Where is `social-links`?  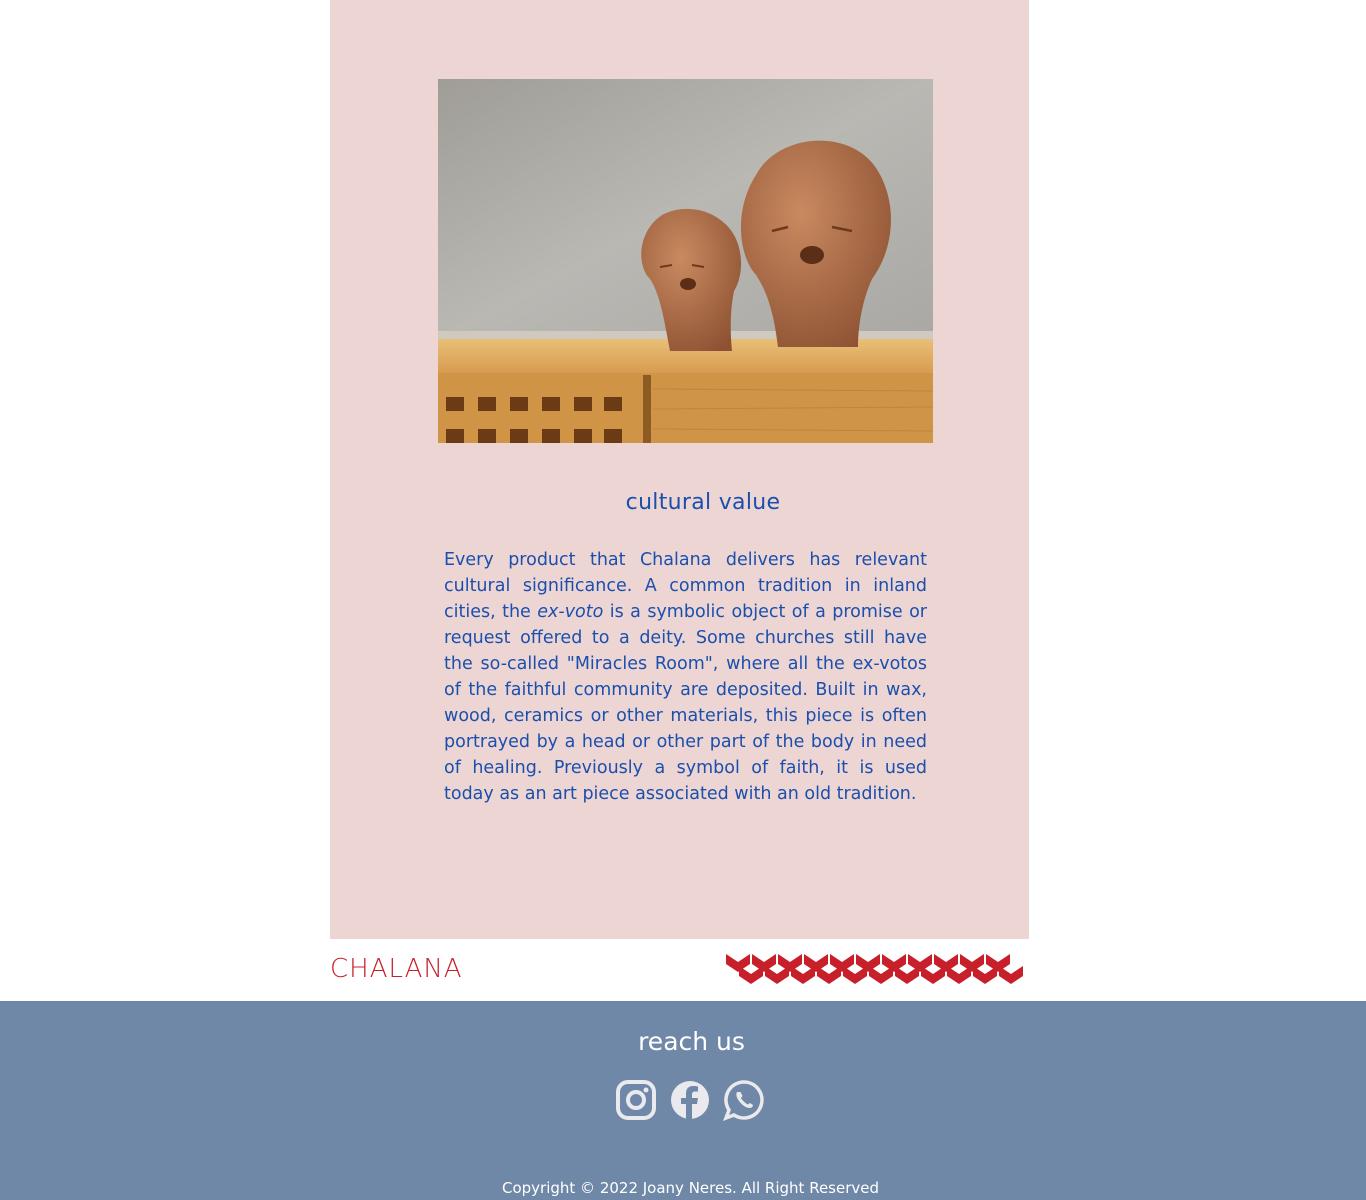
social-links is located at coordinates (690, 1100).